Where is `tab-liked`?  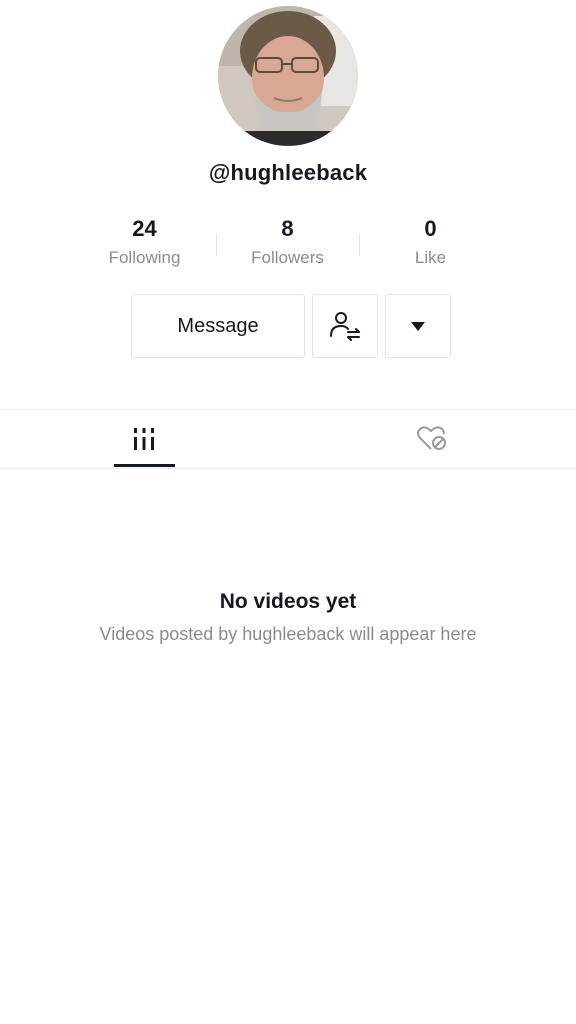
tab-liked is located at coordinates (432, 439).